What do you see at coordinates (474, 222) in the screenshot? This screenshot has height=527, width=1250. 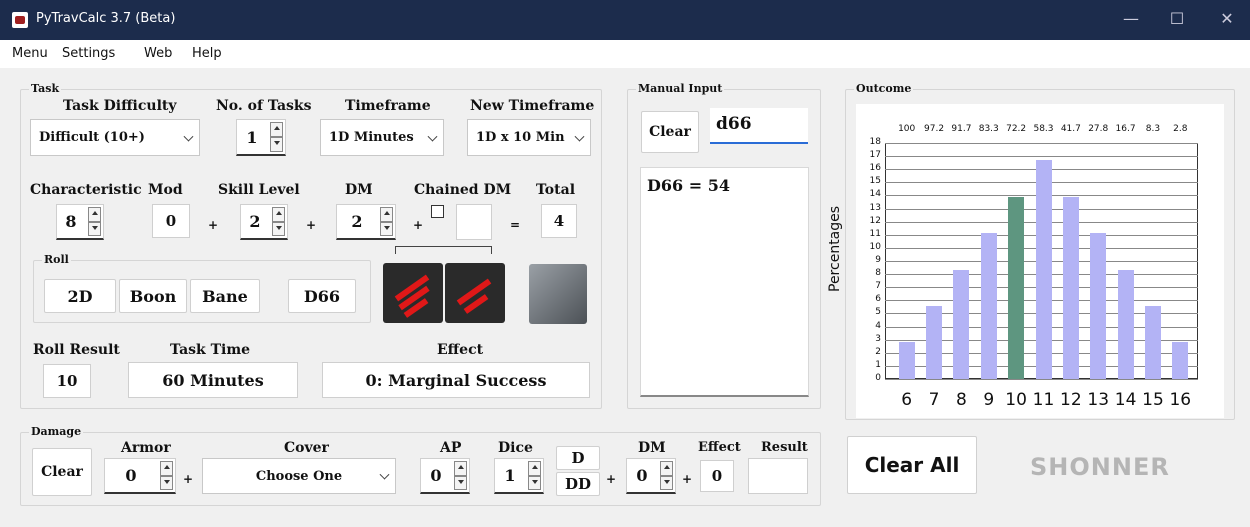 I see `chained-dm-value` at bounding box center [474, 222].